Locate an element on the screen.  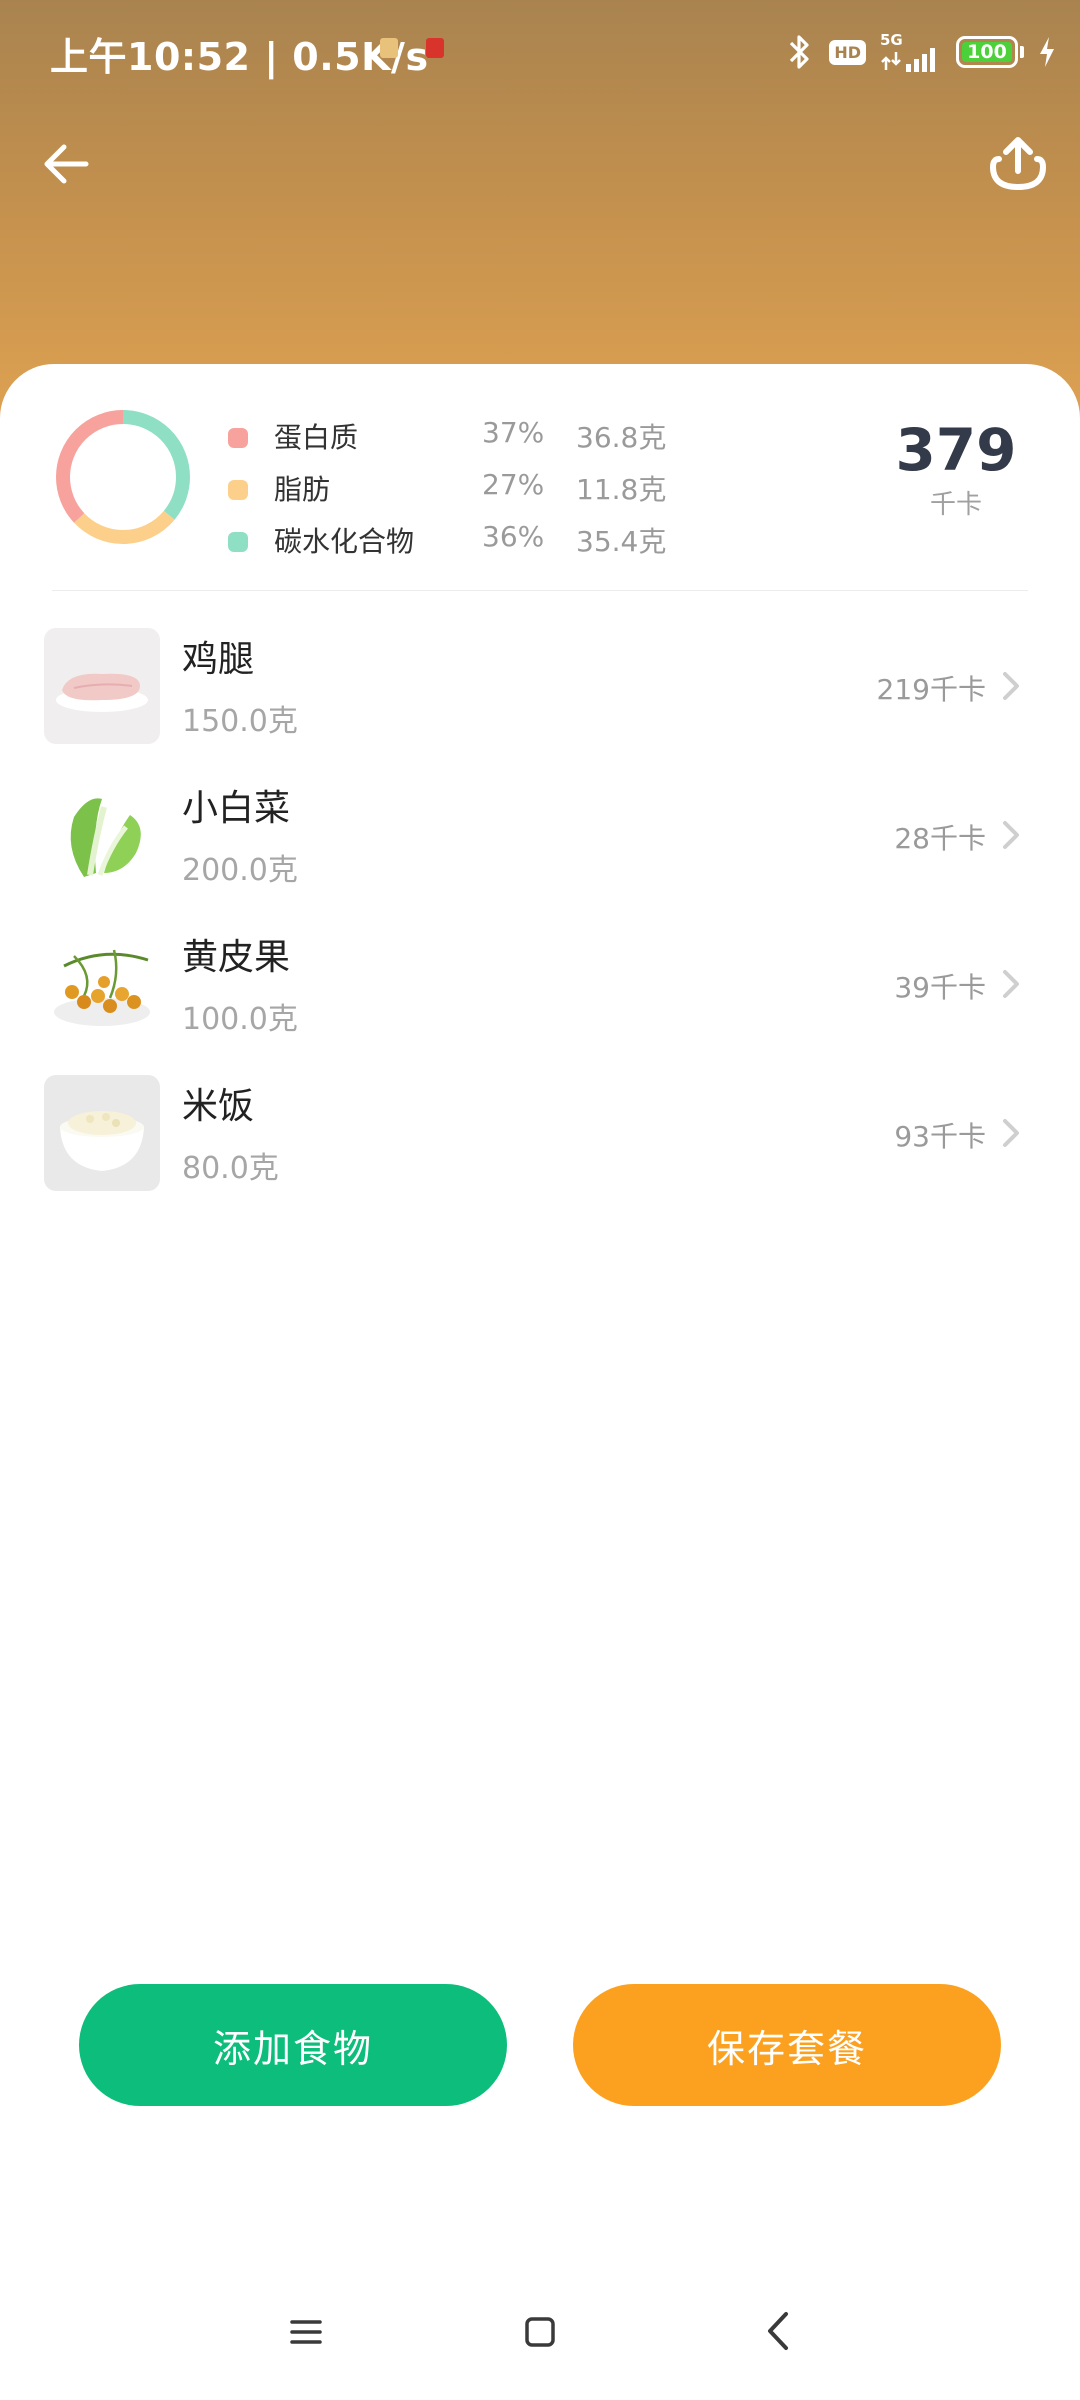
protein-color-dot is located at coordinates (238, 438).